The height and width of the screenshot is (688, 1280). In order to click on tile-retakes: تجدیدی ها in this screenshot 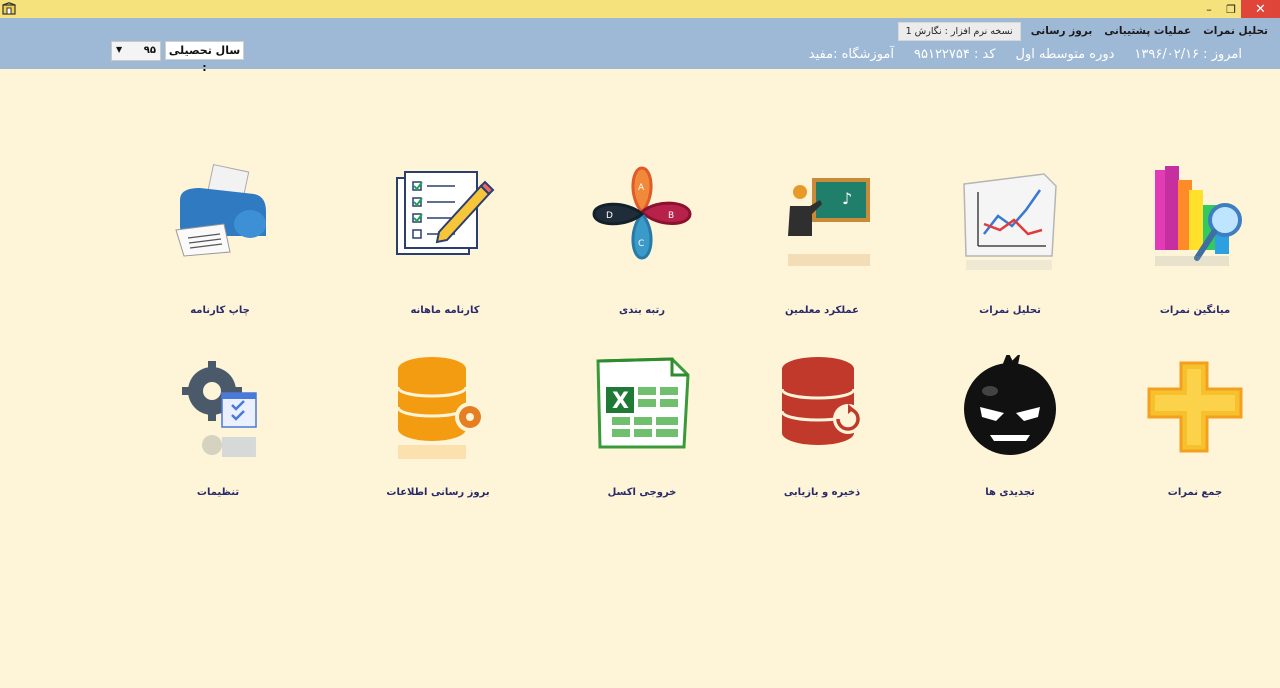, I will do `click(1010, 440)`.